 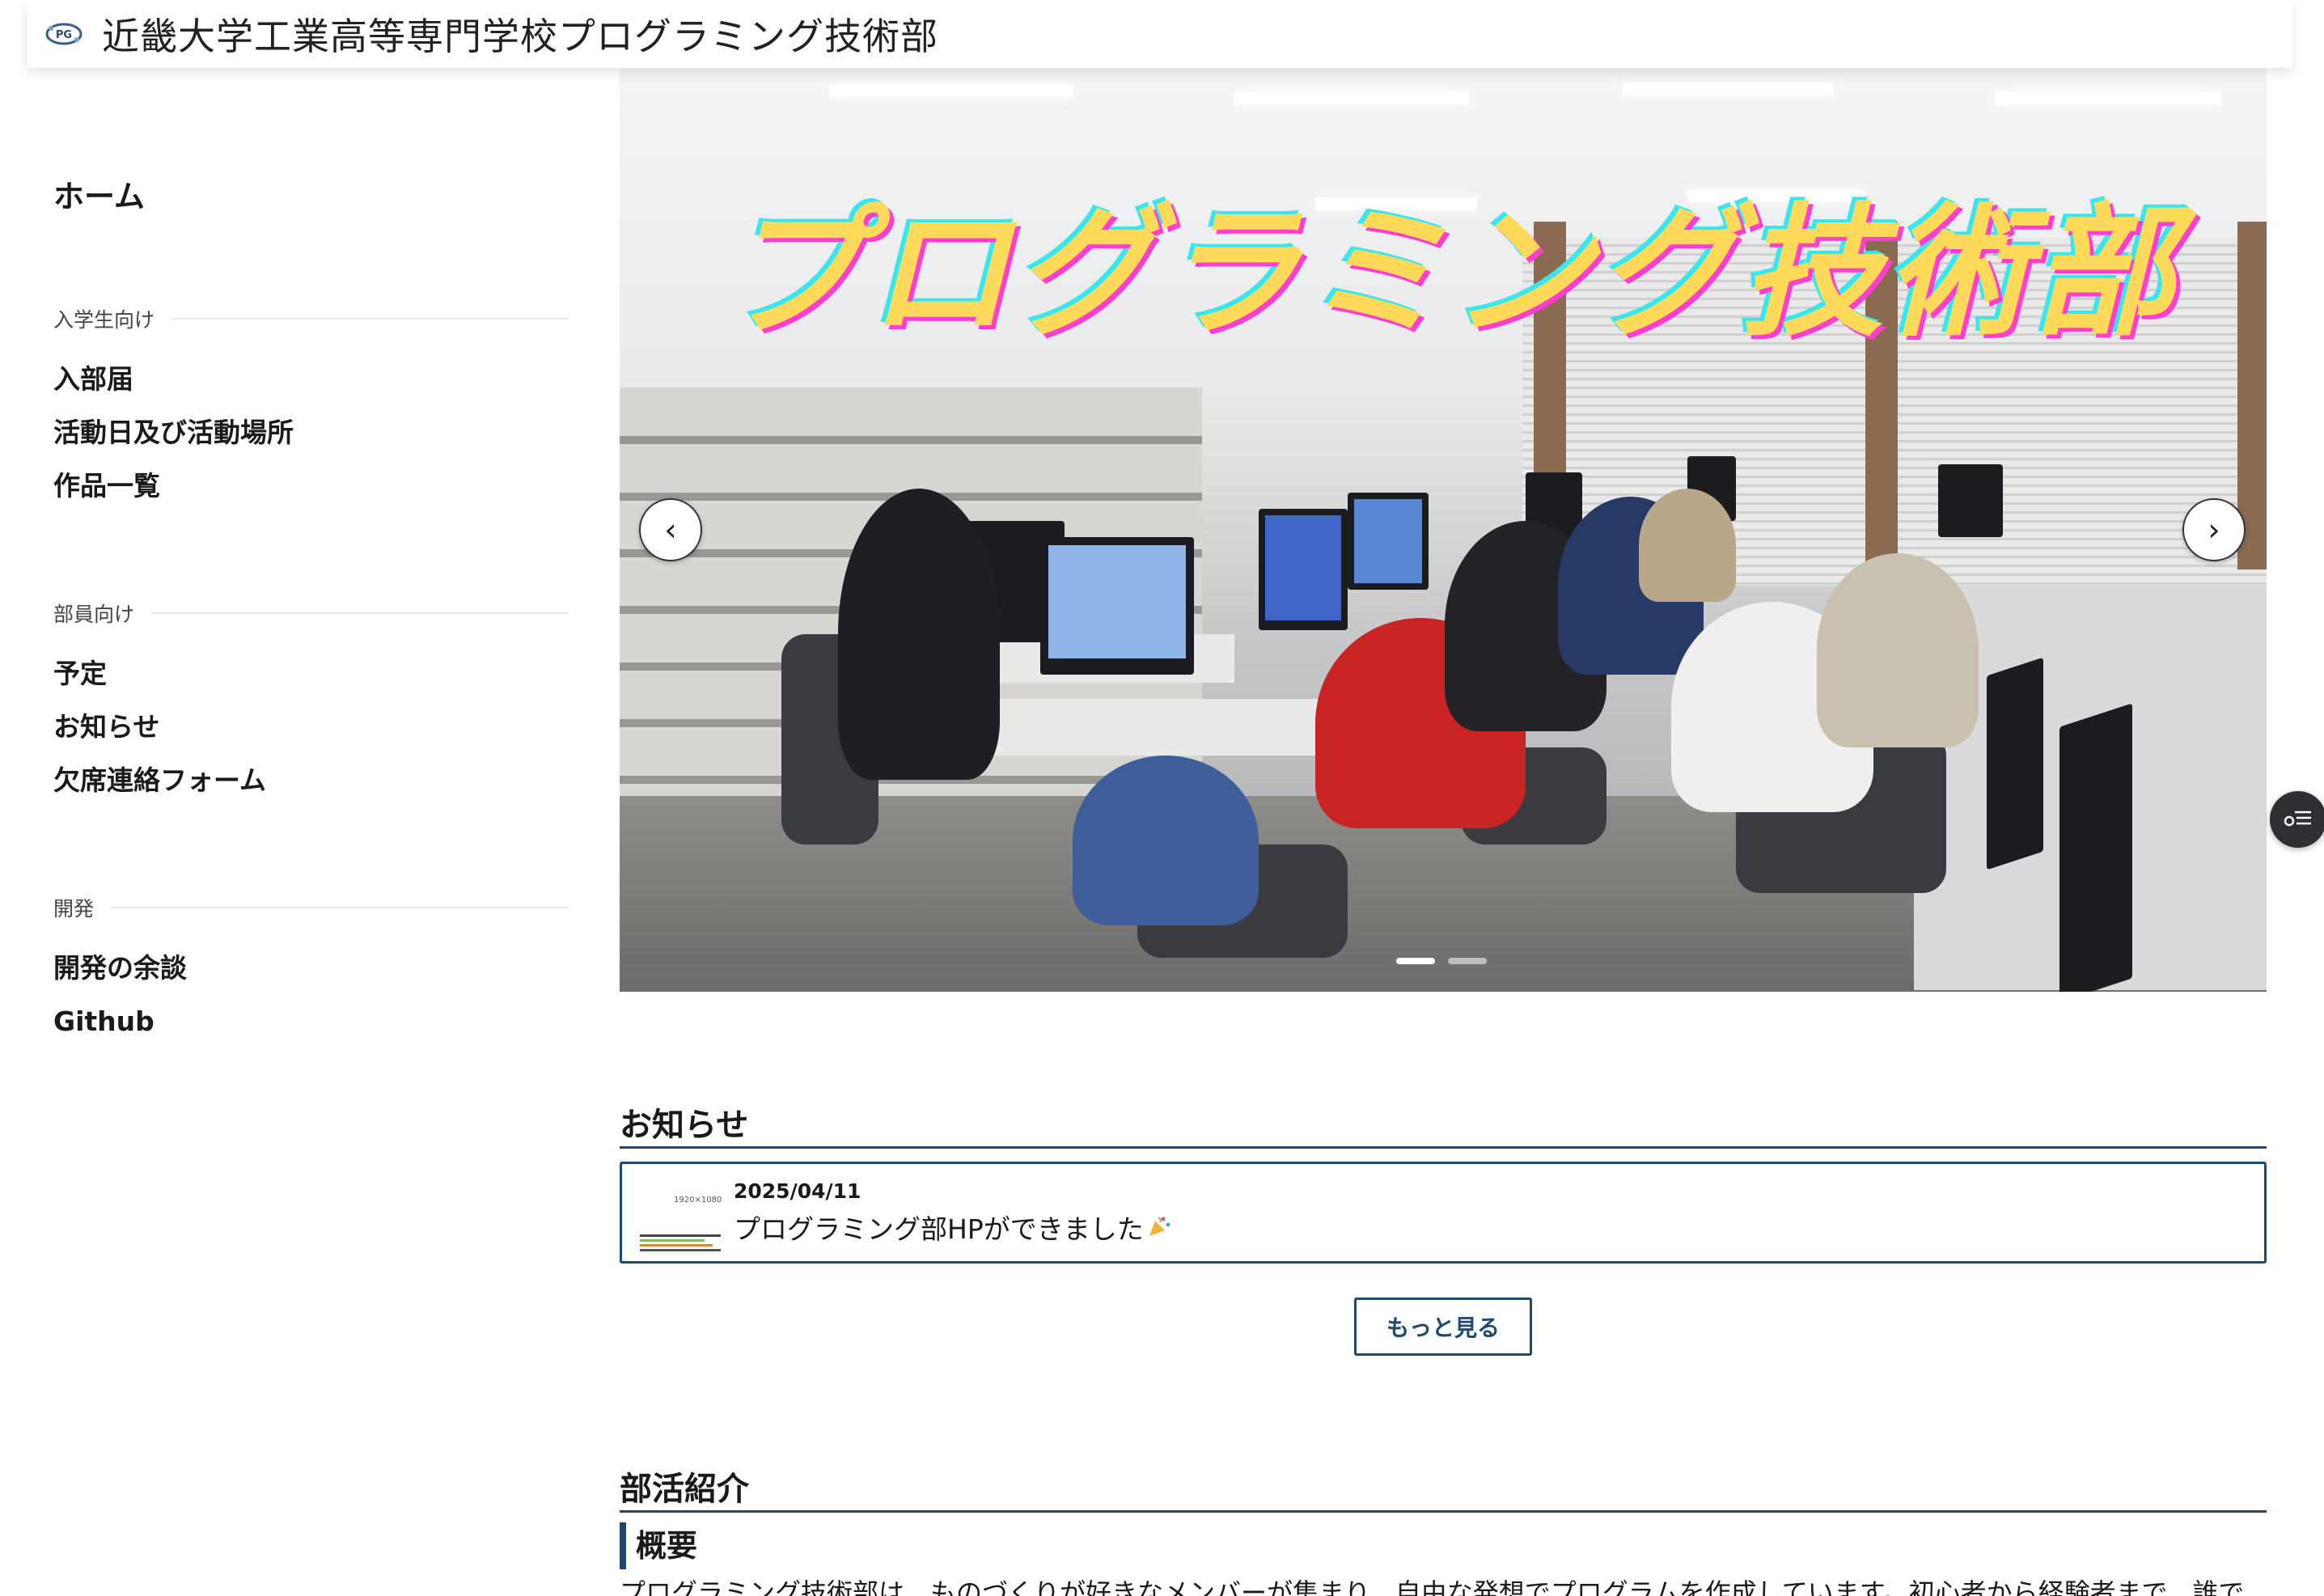 I want to click on carousel-next-button: ›, so click(x=2214, y=529).